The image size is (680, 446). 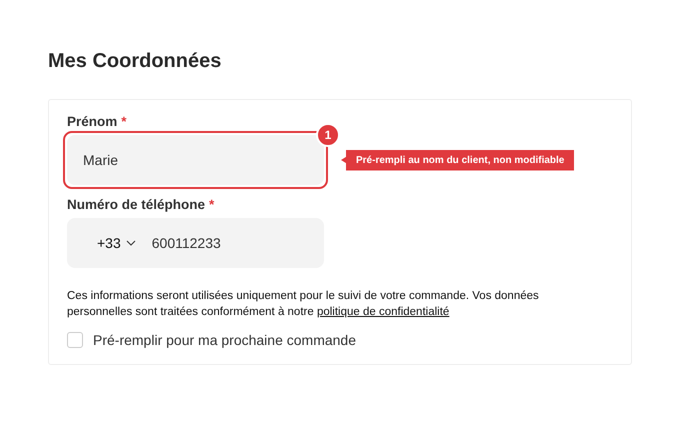 What do you see at coordinates (383, 312) in the screenshot?
I see `privacy-policy-link: politique de confidentialité` at bounding box center [383, 312].